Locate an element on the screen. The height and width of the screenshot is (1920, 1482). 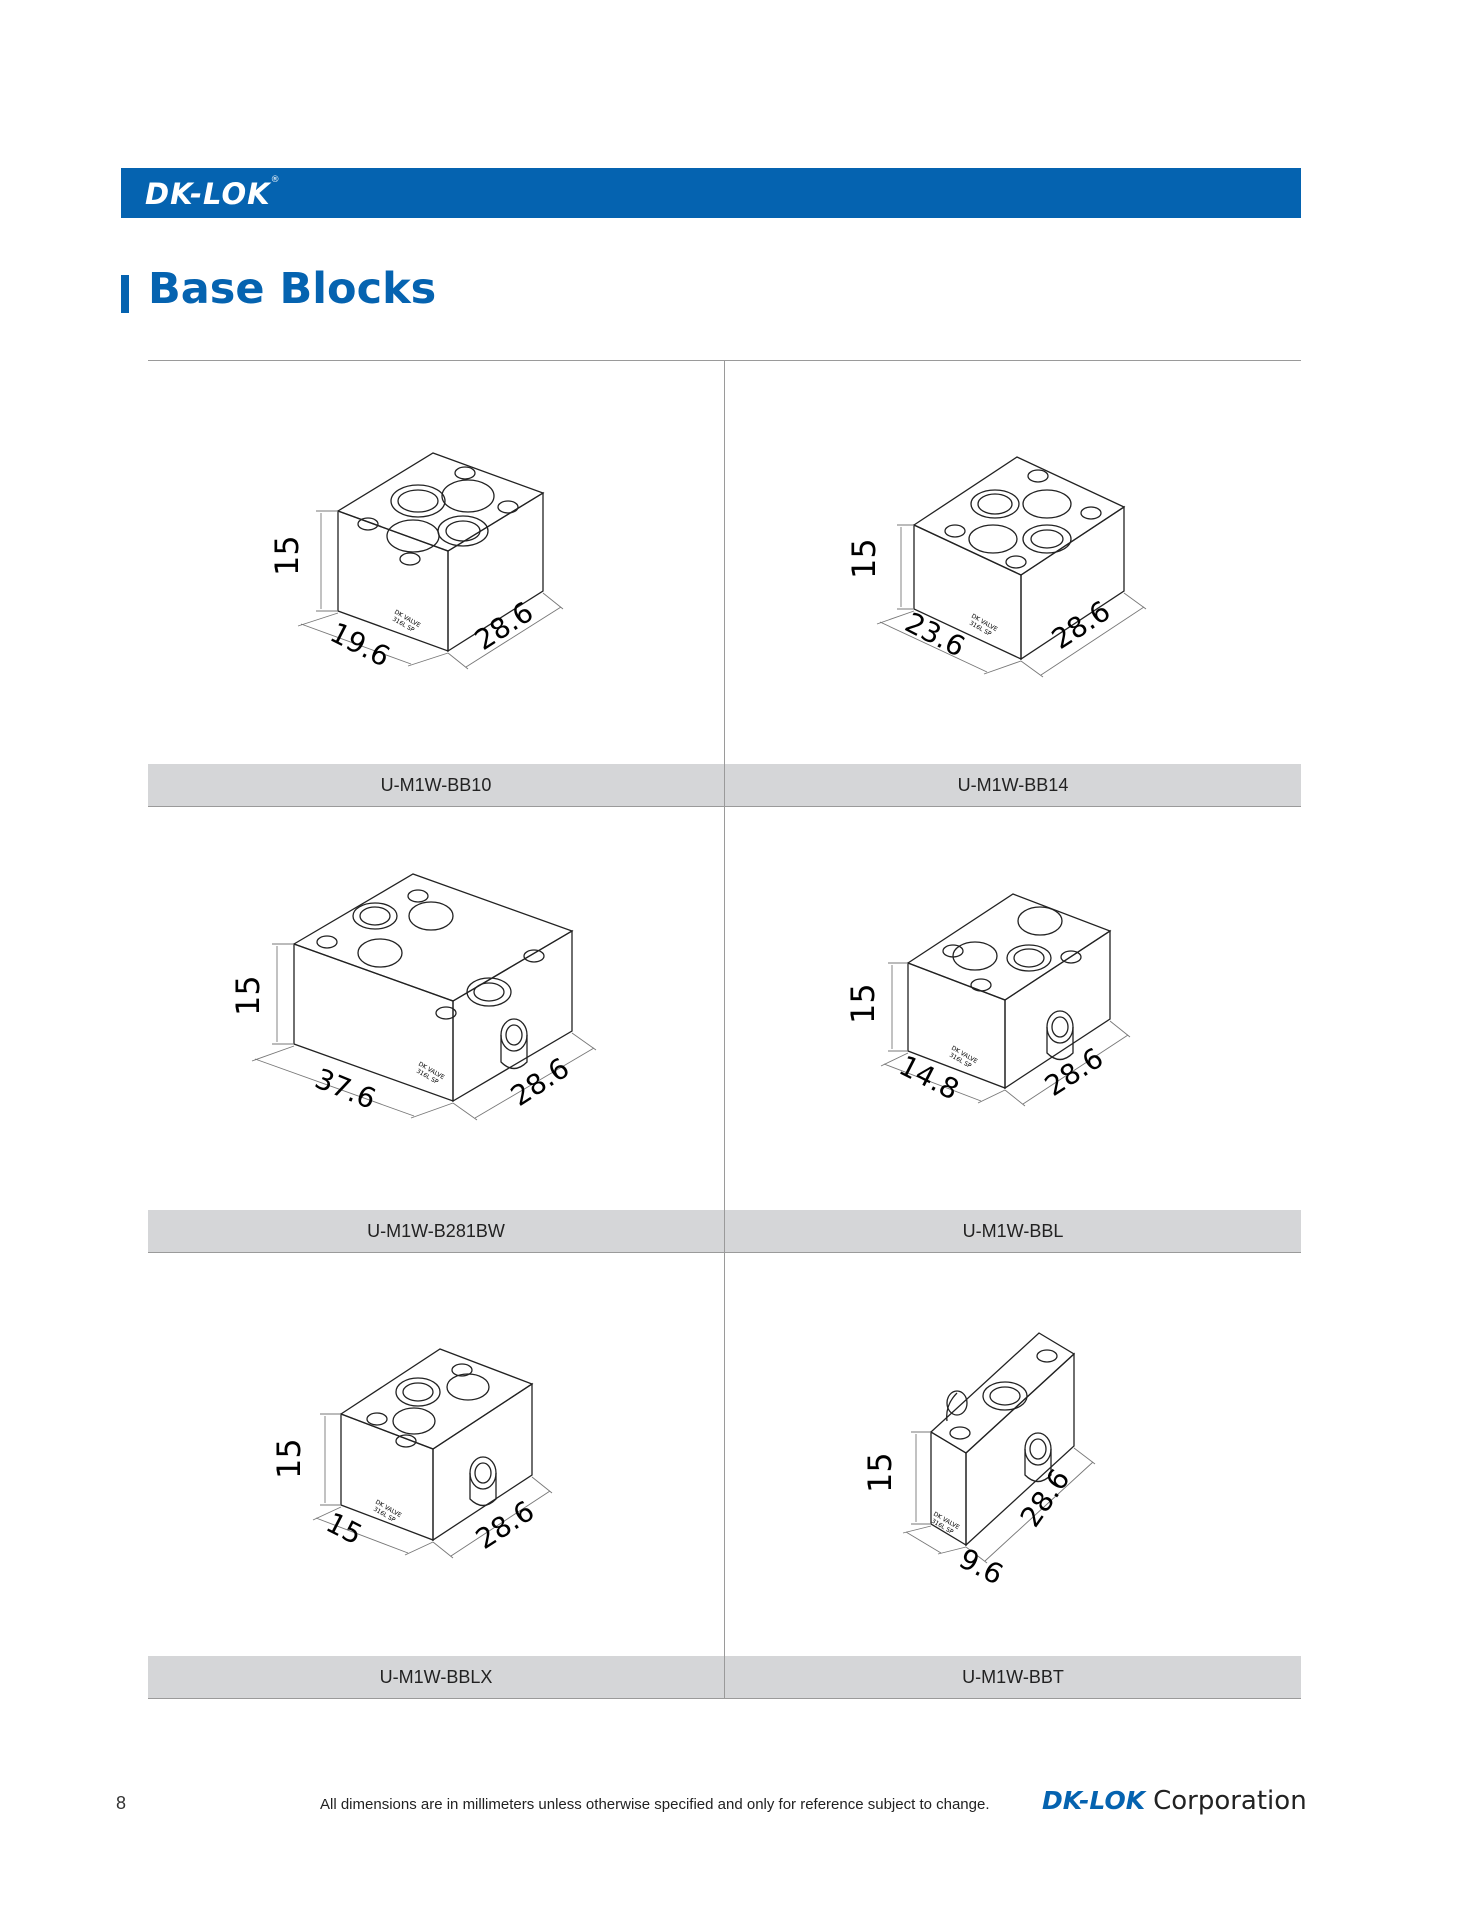
dk-lok-logo: DK-LOK® is located at coordinates (213, 193).